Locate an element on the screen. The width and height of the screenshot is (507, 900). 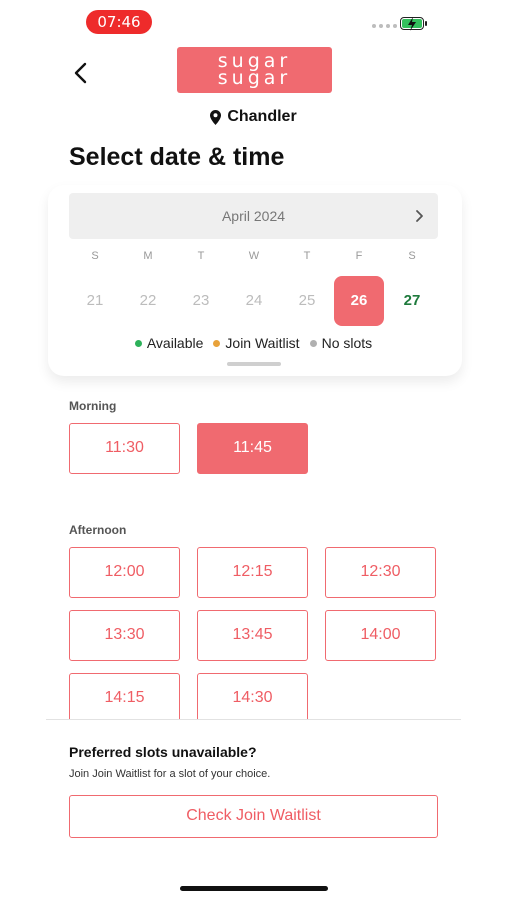
legend-label: Join Waitlist is located at coordinates (262, 343).